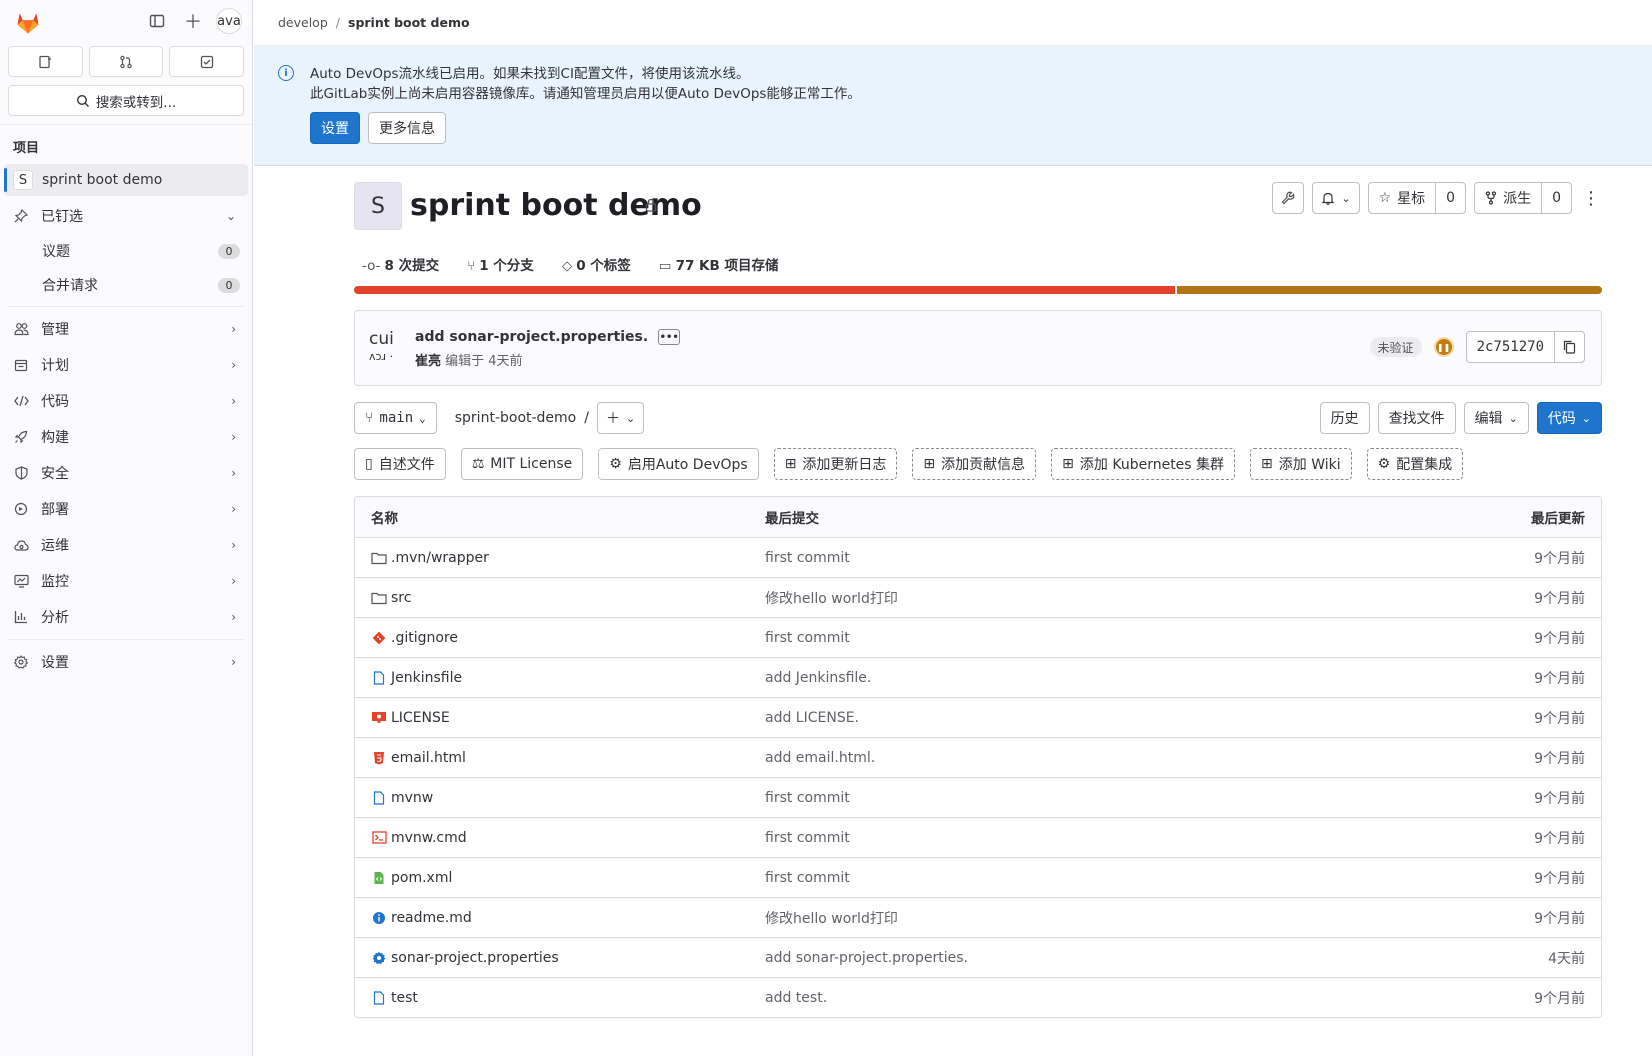 Image resolution: width=1652 pixels, height=1056 pixels. Describe the element at coordinates (404, 998) in the screenshot. I see `file-name: test` at that location.